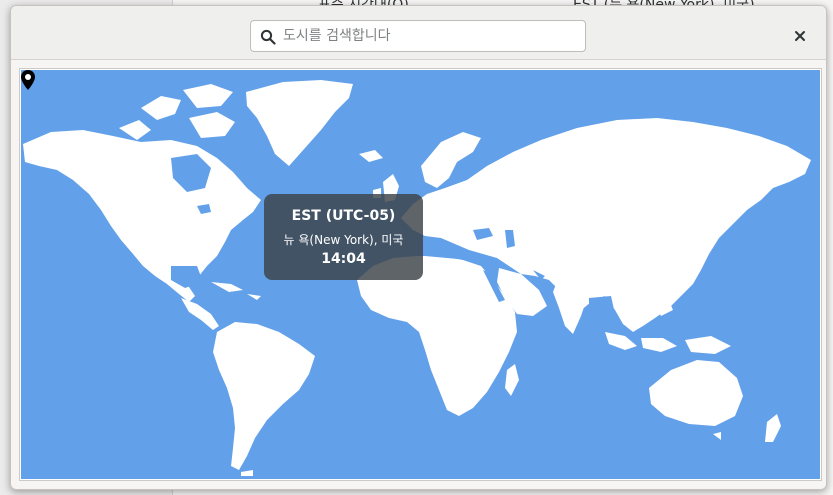 Image resolution: width=833 pixels, height=495 pixels. What do you see at coordinates (343, 240) in the screenshot?
I see `timezone-city: 뉴 욕(New York), 미국` at bounding box center [343, 240].